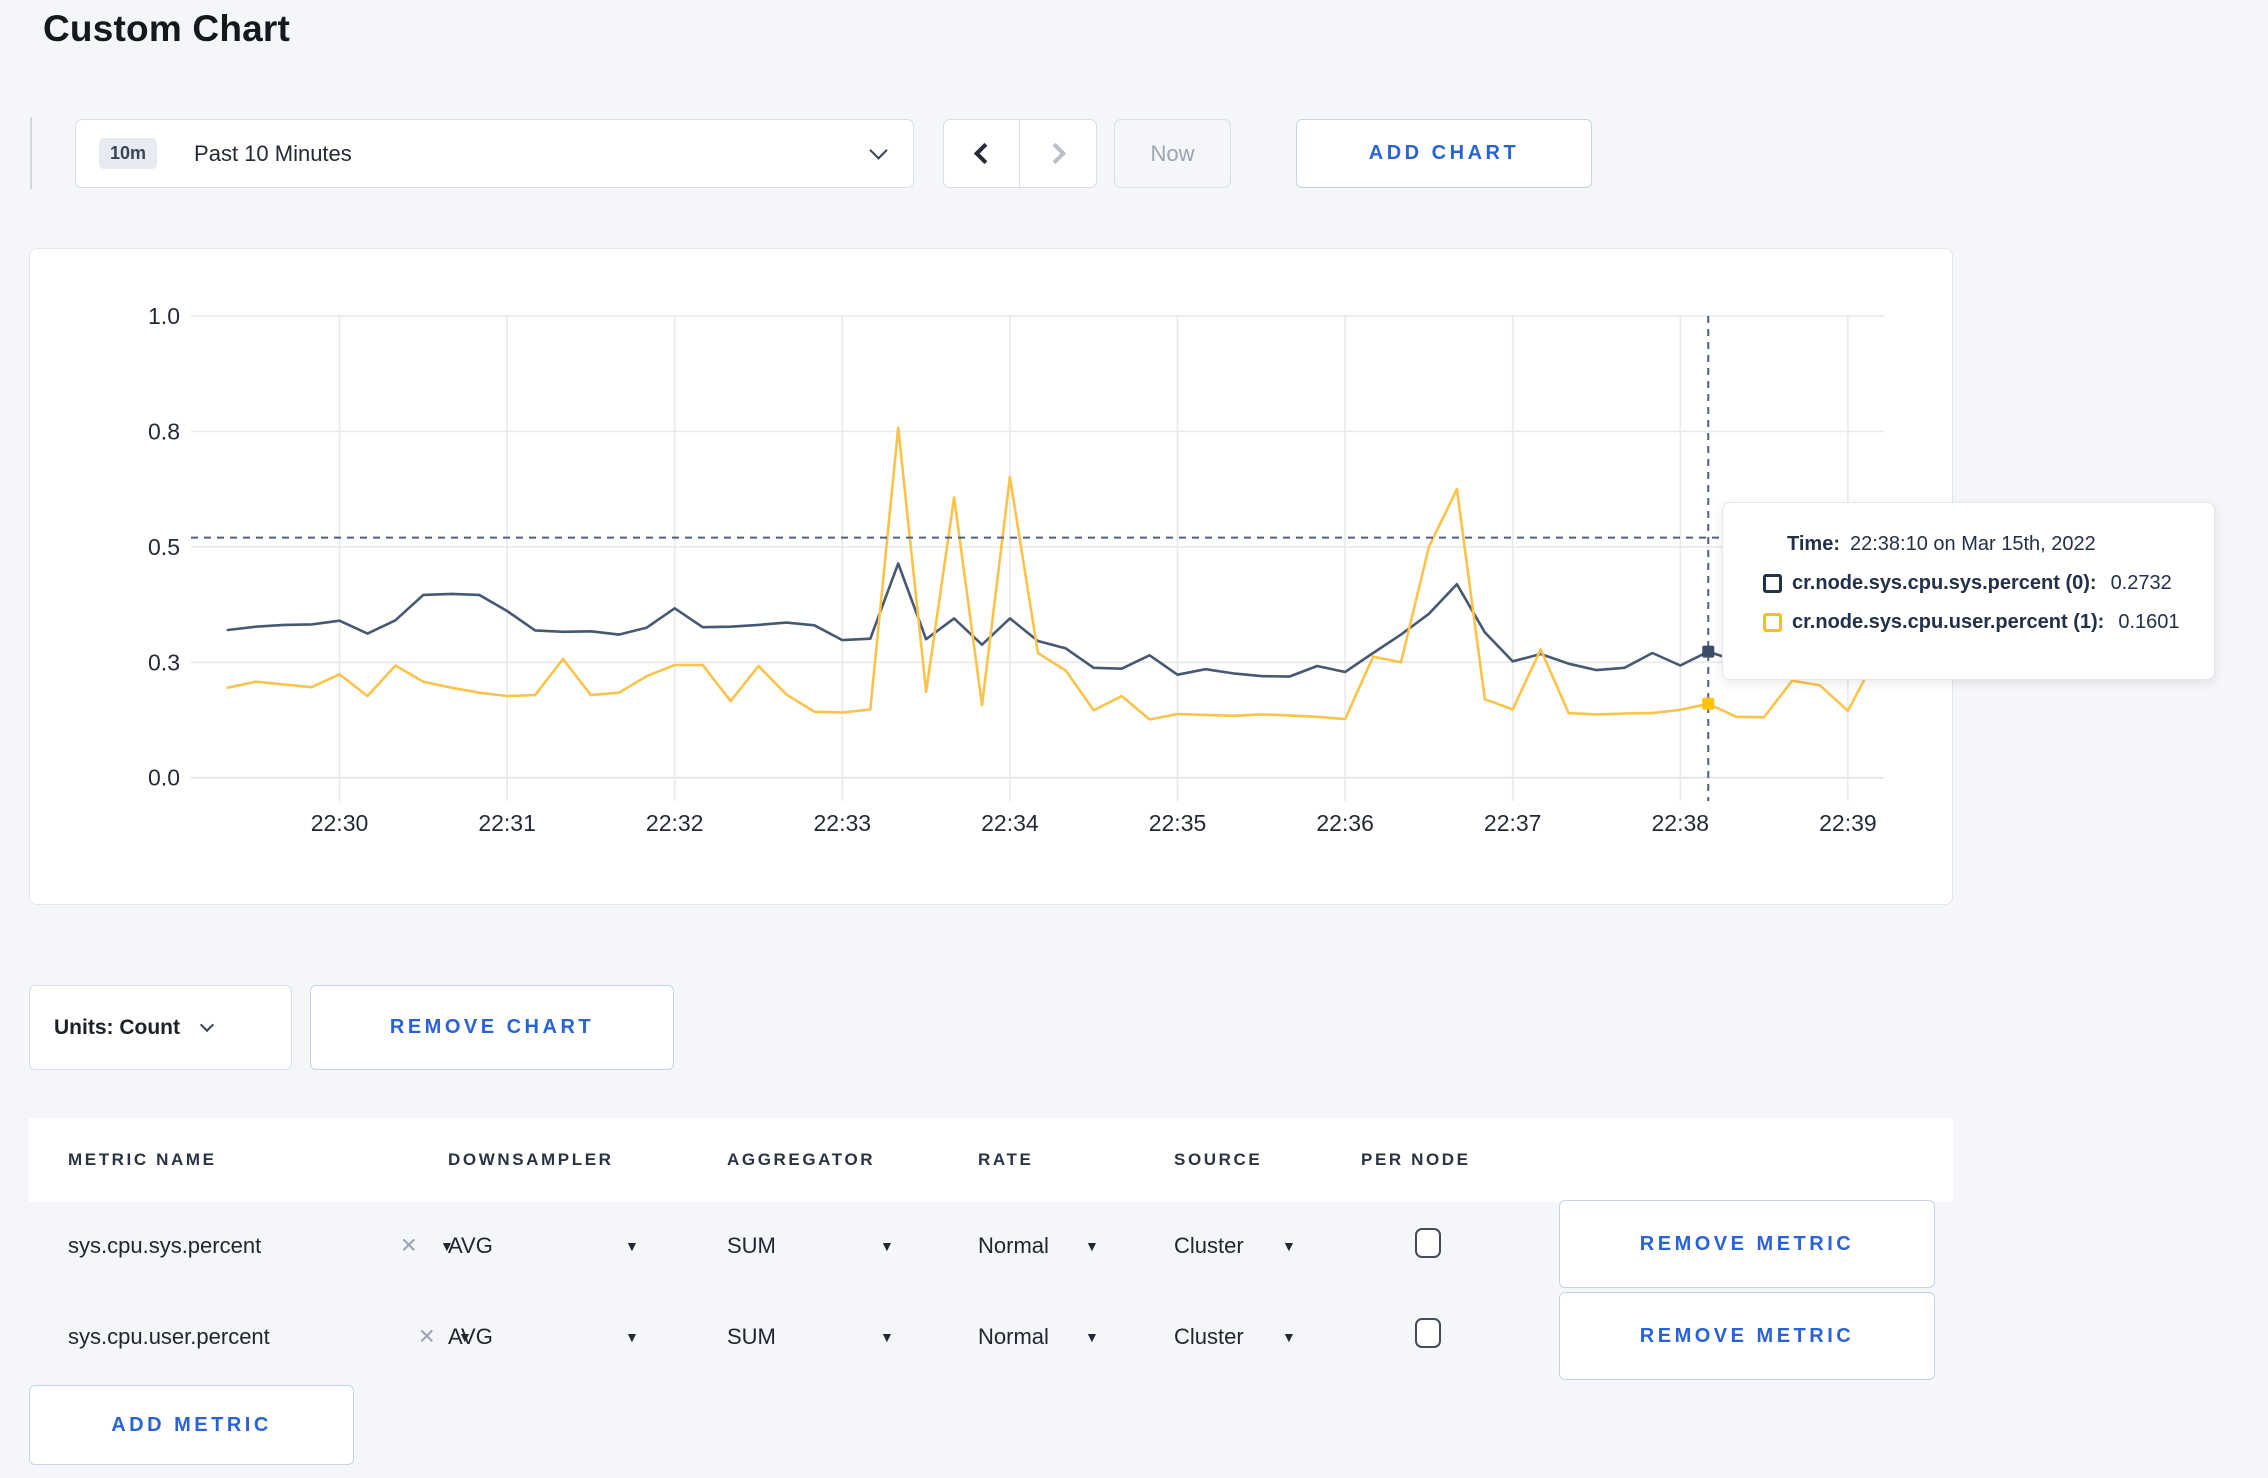 This screenshot has width=2268, height=1478. I want to click on tooltip-time-value: 22:38:10 on Mar 15th, 2022, so click(1972, 544).